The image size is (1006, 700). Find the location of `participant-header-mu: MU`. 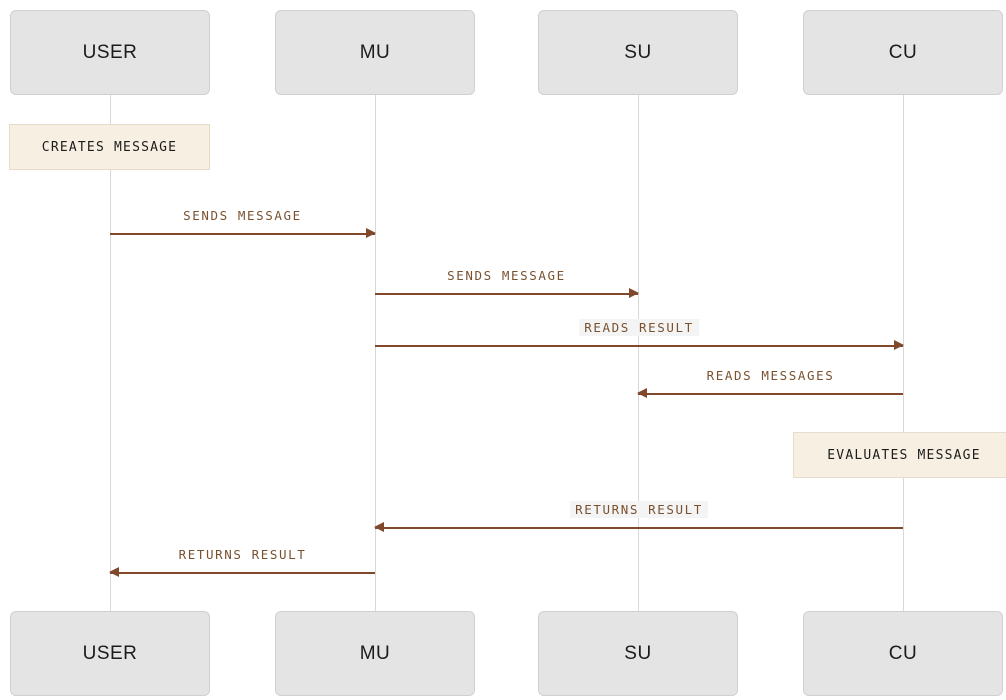

participant-header-mu: MU is located at coordinates (375, 52).